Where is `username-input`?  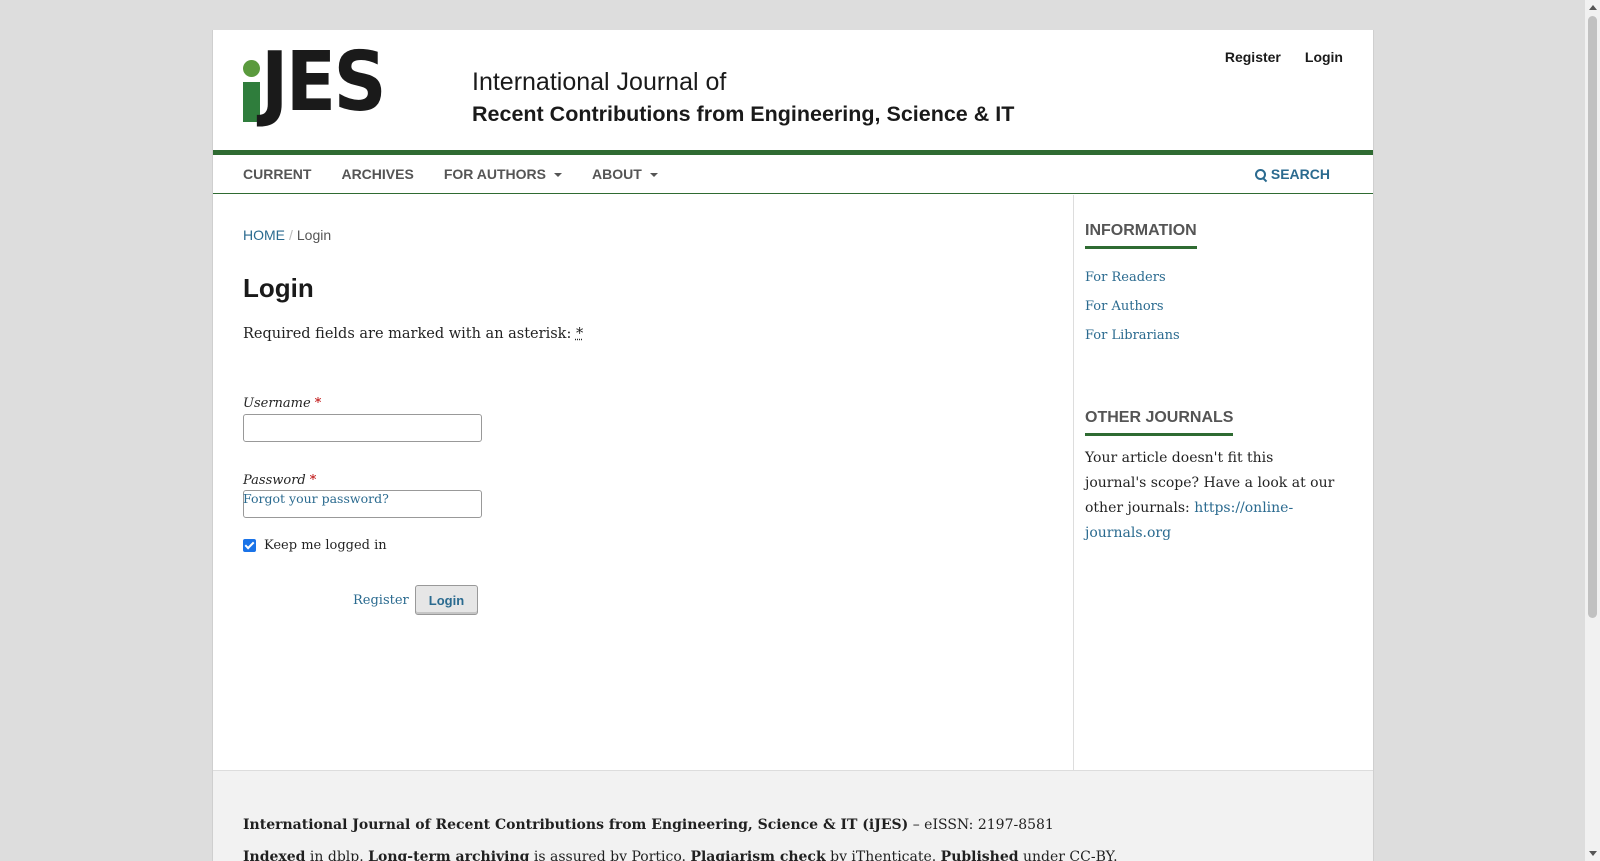
username-input is located at coordinates (362, 428).